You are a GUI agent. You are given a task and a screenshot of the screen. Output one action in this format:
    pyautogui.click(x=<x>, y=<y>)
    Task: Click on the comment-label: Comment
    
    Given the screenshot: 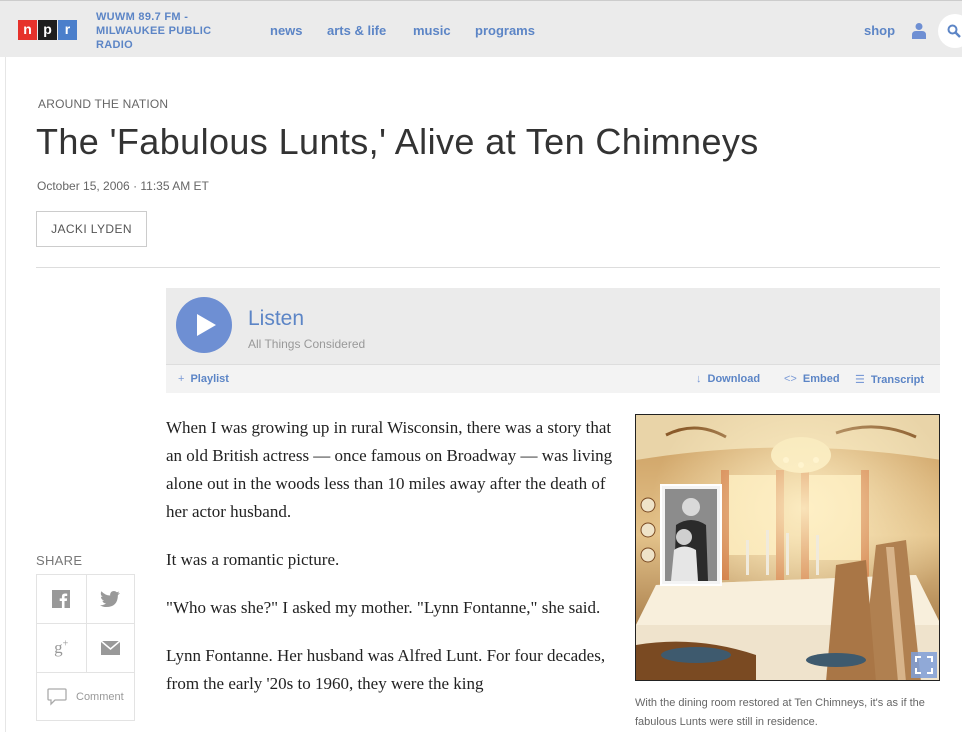 What is the action you would take?
    pyautogui.click(x=100, y=696)
    